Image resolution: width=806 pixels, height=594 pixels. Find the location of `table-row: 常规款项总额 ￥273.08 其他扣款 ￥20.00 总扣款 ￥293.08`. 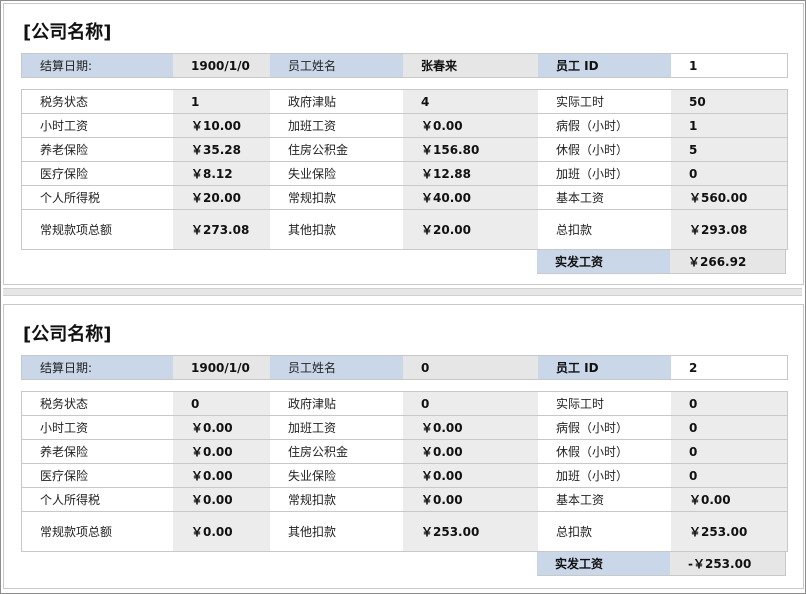

table-row: 常规款项总额 ￥273.08 其他扣款 ￥20.00 总扣款 ￥293.08 is located at coordinates (404, 230).